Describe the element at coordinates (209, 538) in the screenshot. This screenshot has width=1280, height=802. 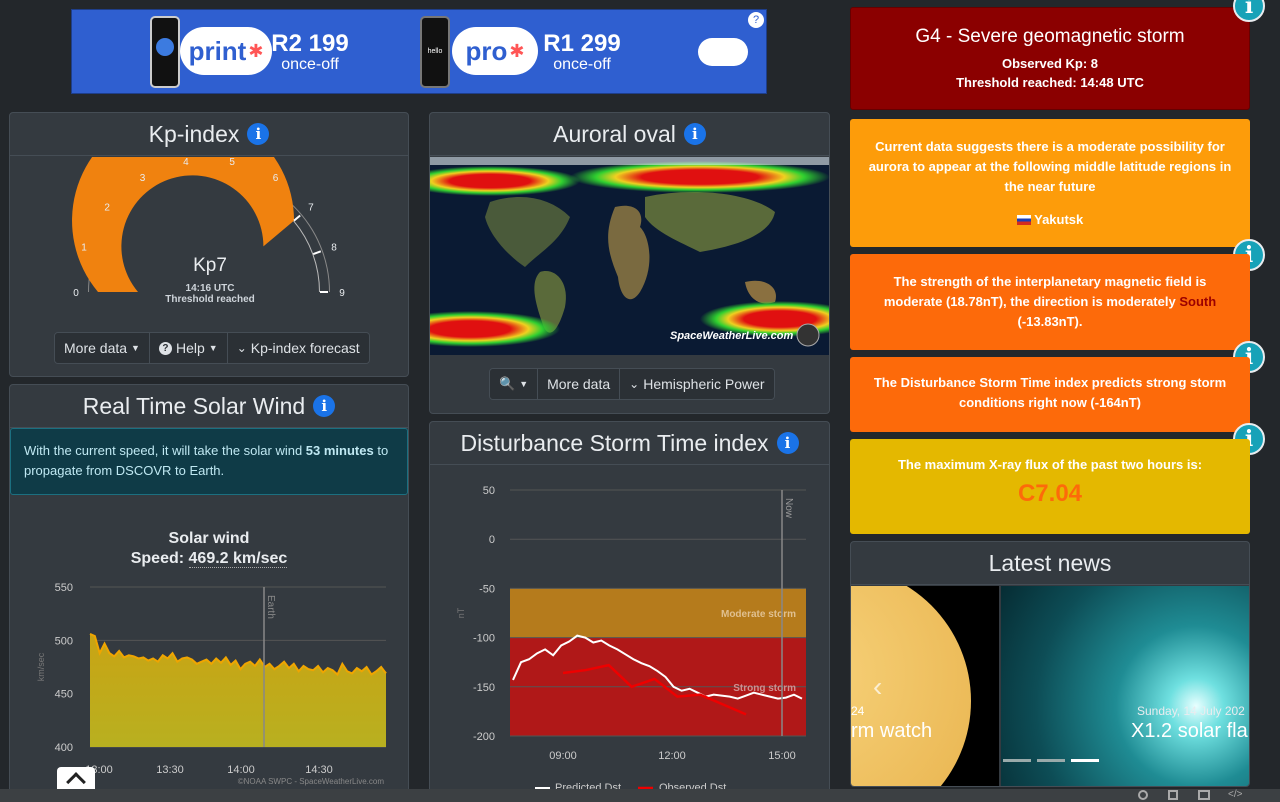
I see `sw-chart-title: Solar wind` at that location.